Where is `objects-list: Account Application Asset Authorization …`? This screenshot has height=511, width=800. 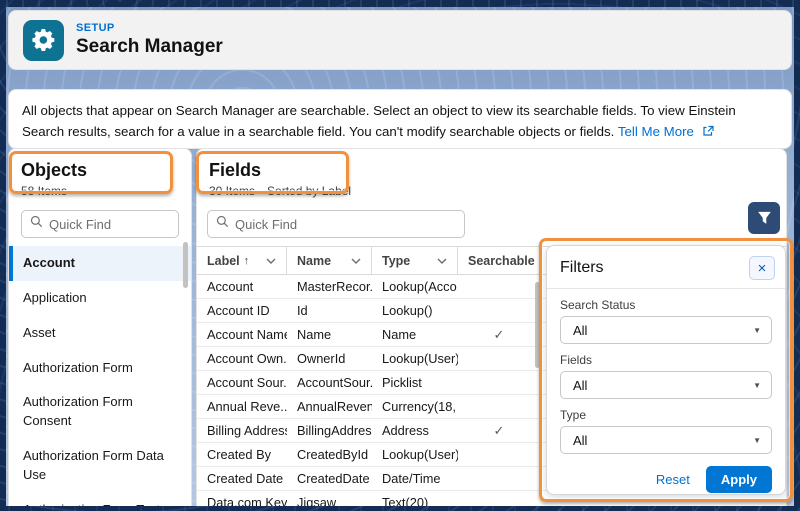
objects-list: Account Application Asset Authorization … is located at coordinates (100, 376).